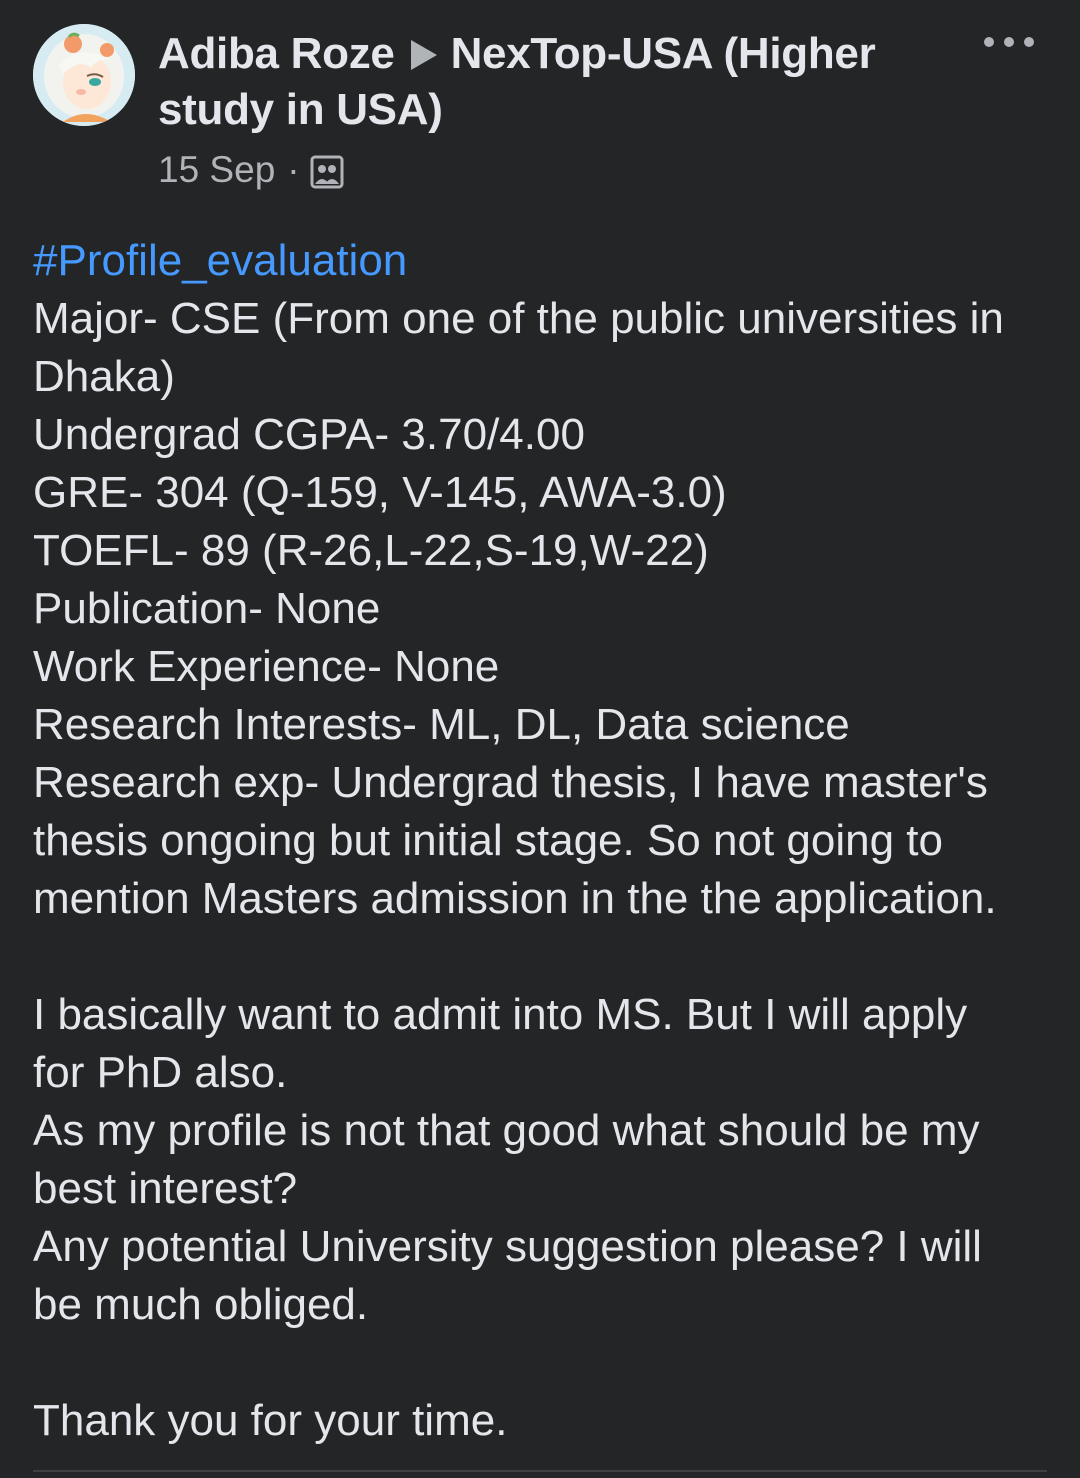  Describe the element at coordinates (327, 171) in the screenshot. I see `group-members-icon` at that location.